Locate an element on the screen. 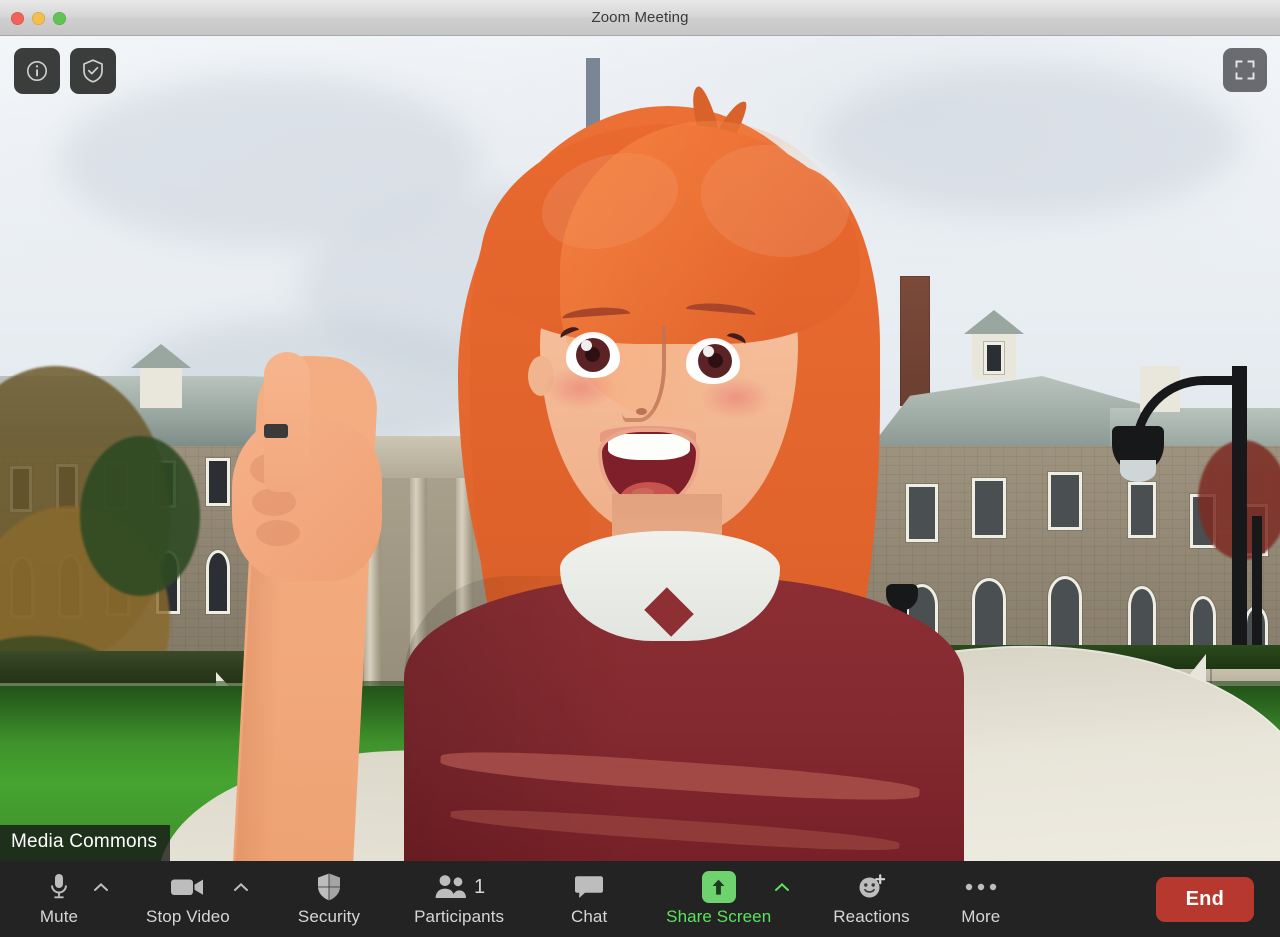  reactions-icon is located at coordinates (872, 887).